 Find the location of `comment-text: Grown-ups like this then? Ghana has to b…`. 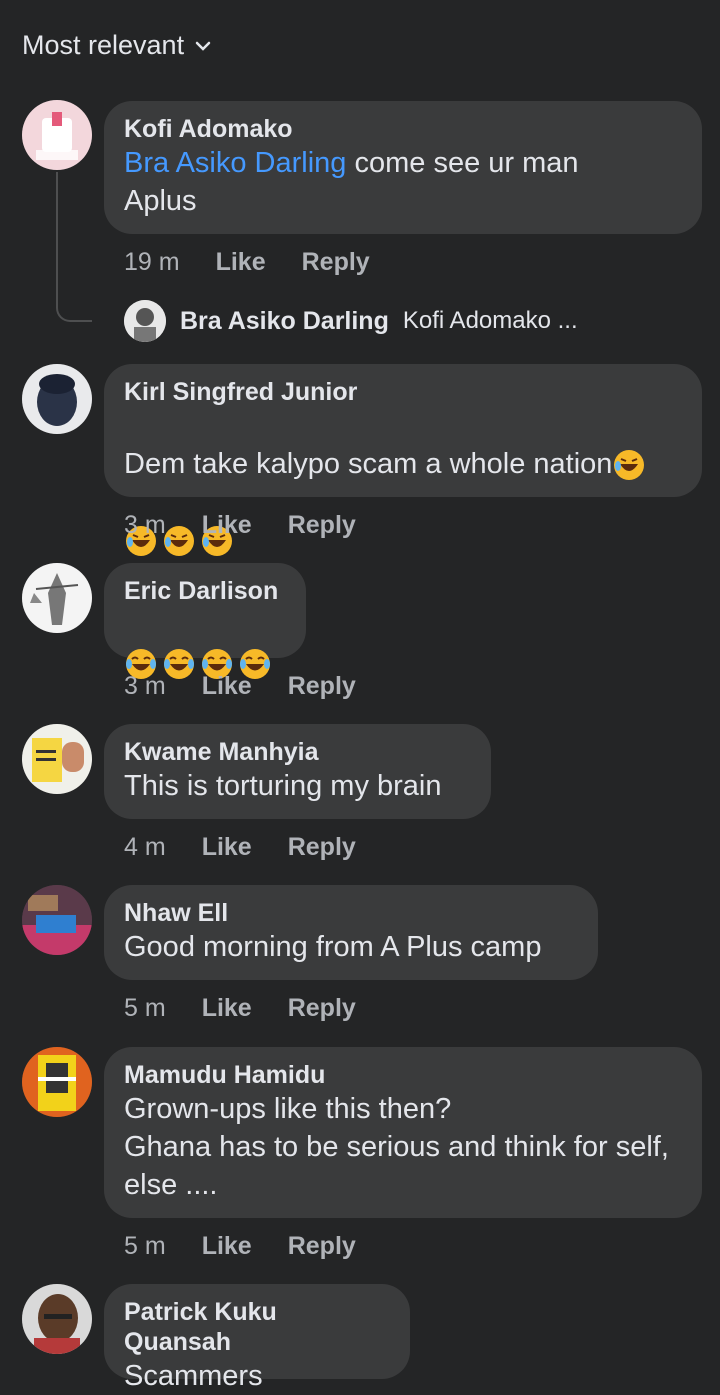

comment-text: Grown-ups like this then? Ghana has to b… is located at coordinates (396, 1147).